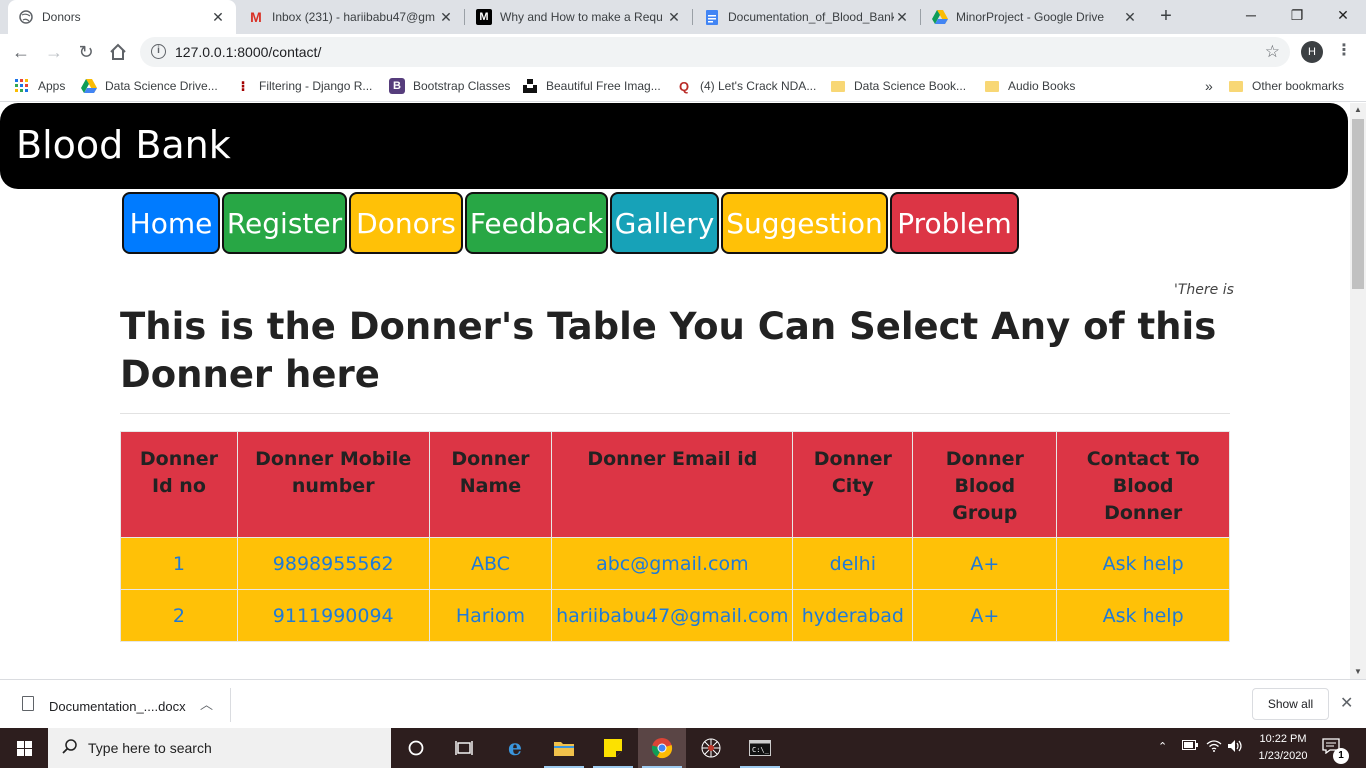 The width and height of the screenshot is (1366, 768). What do you see at coordinates (1209, 86) in the screenshot?
I see `bookmarks-overflow-button: »` at bounding box center [1209, 86].